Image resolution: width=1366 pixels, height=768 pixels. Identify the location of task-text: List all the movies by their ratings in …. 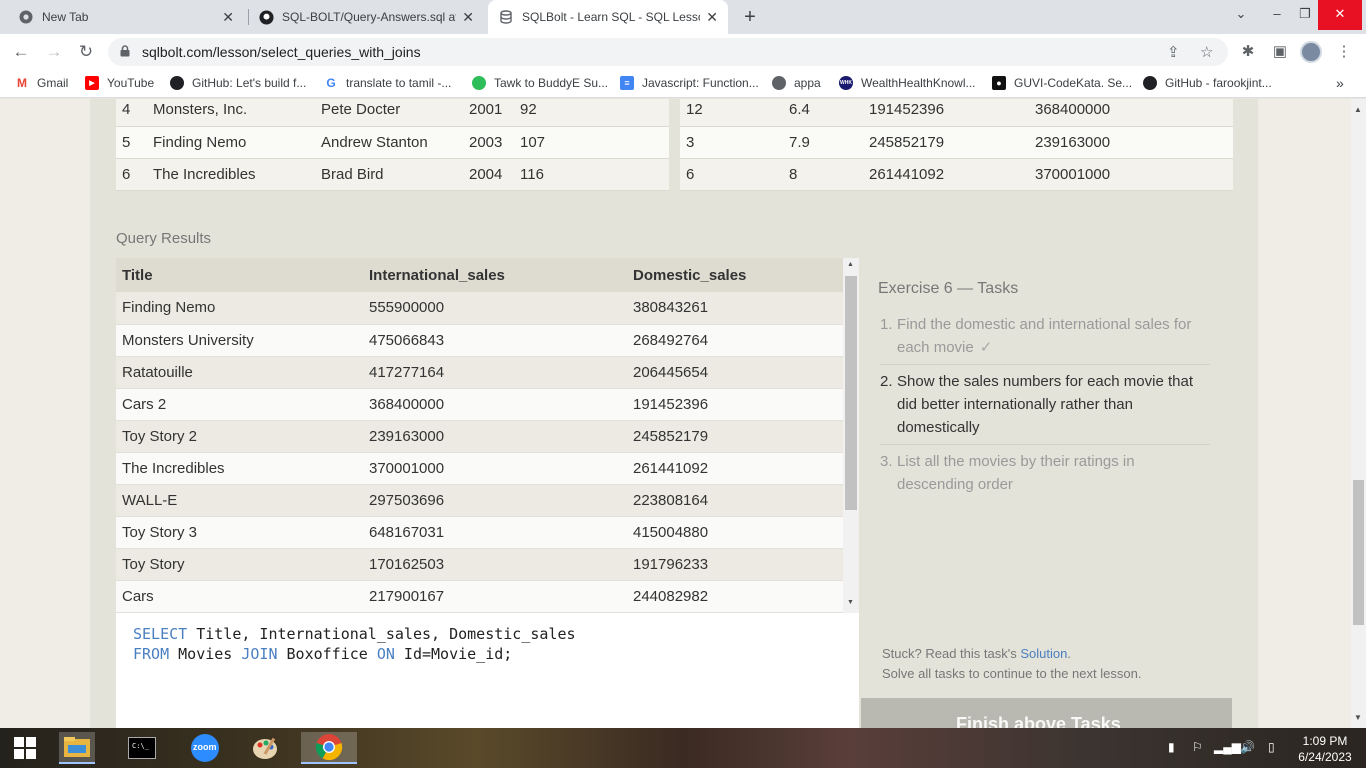
(1016, 473).